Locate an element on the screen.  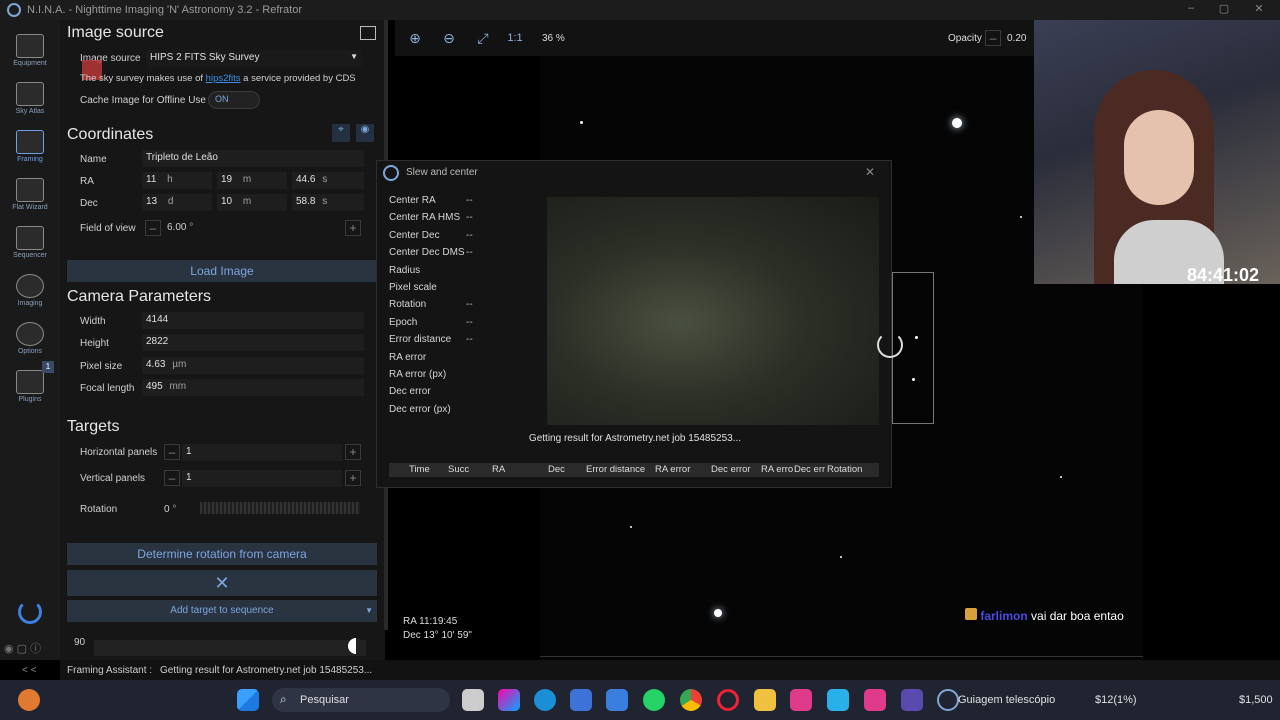
determine-rotation-button: Determine rotation from camera is located at coordinates (222, 554).